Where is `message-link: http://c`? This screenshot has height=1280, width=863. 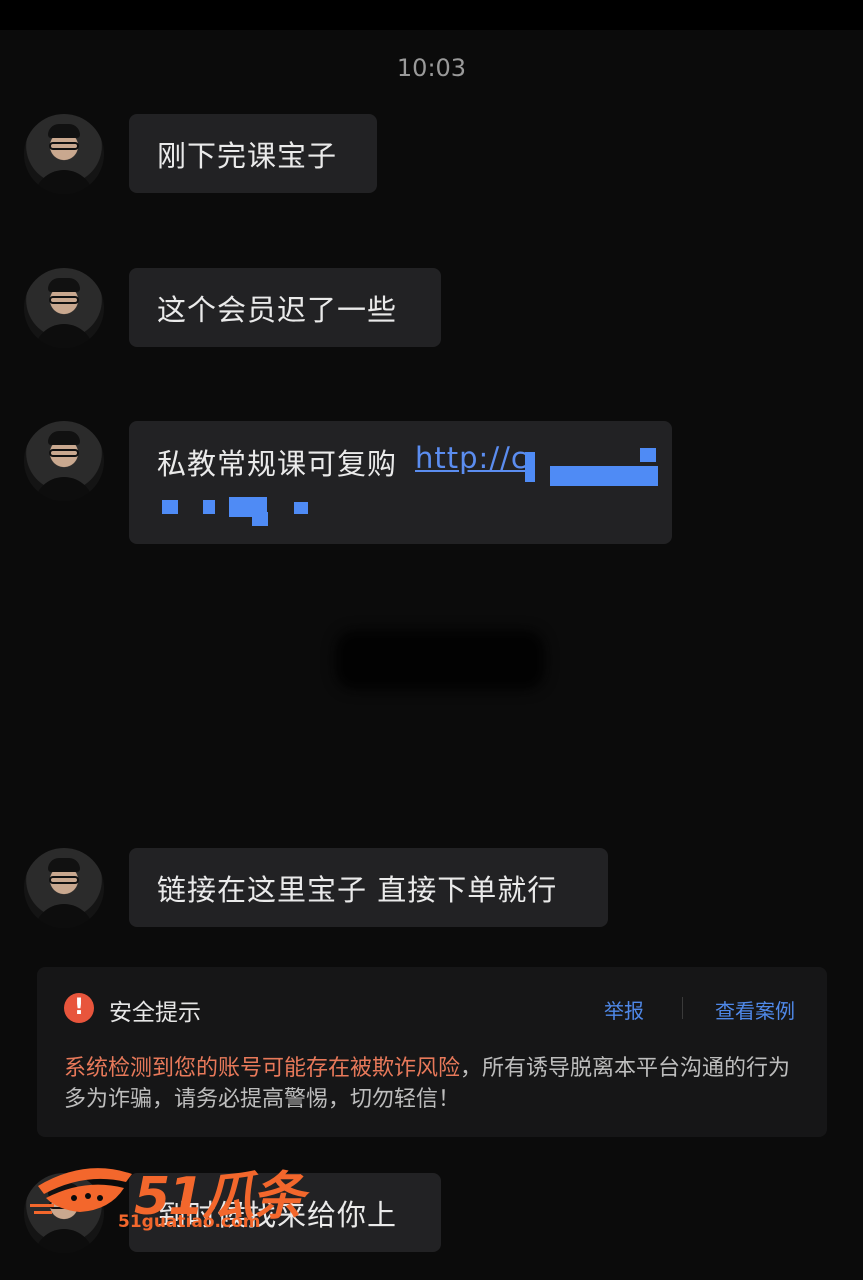
message-link: http://c is located at coordinates (471, 458).